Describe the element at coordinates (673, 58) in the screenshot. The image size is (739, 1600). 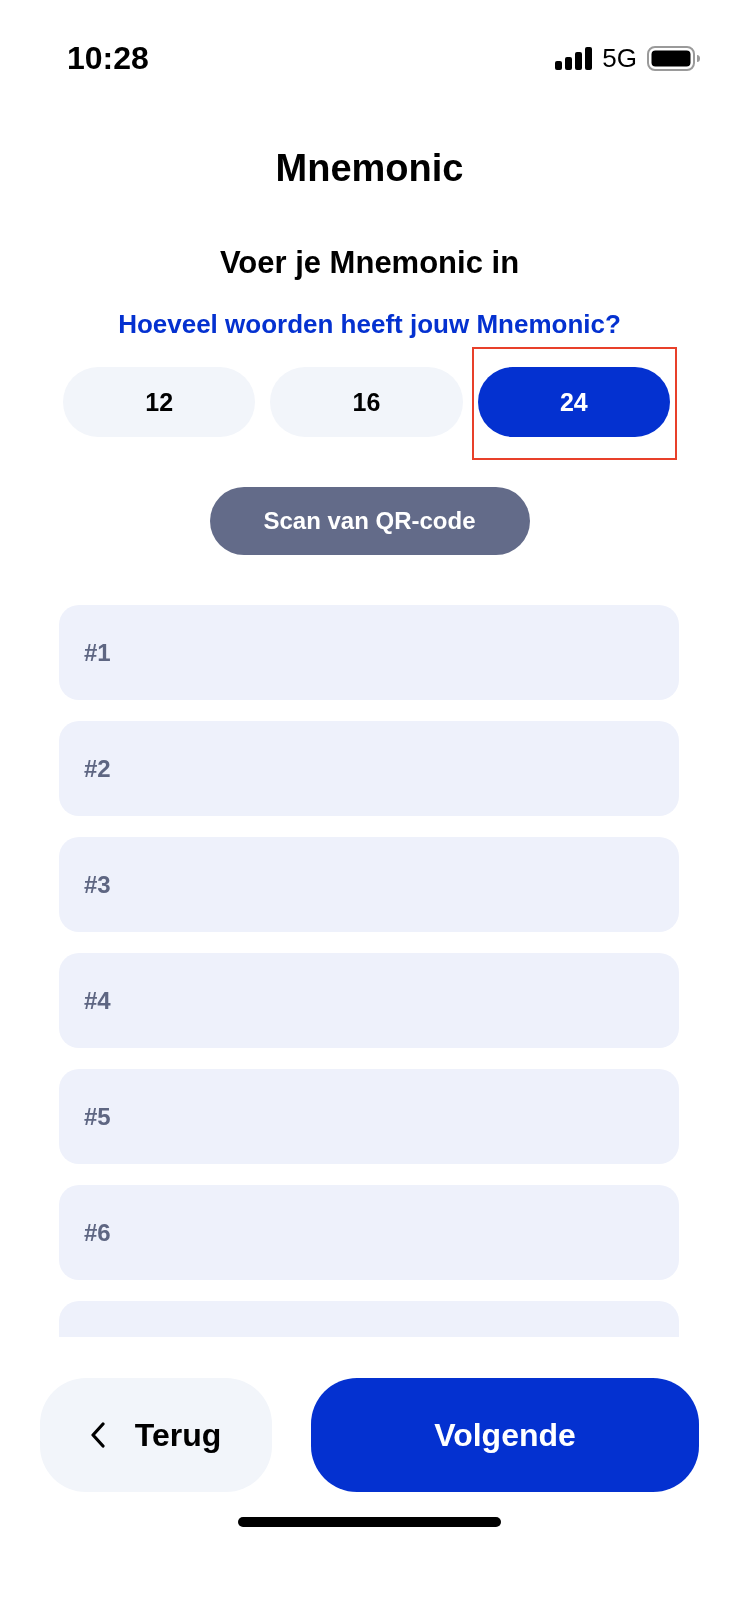
I see `battery-icon` at that location.